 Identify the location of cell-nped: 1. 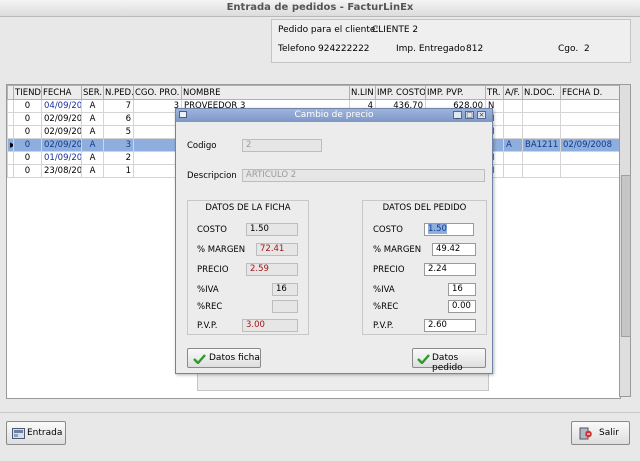
(118, 171).